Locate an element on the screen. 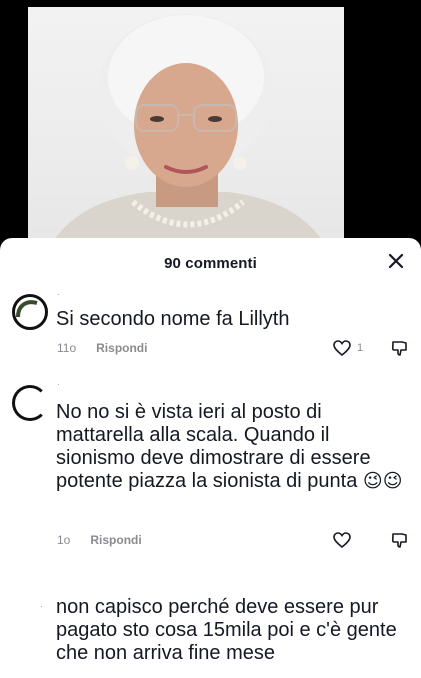 Image resolution: width=421 pixels, height=678 pixels. like-button is located at coordinates (342, 540).